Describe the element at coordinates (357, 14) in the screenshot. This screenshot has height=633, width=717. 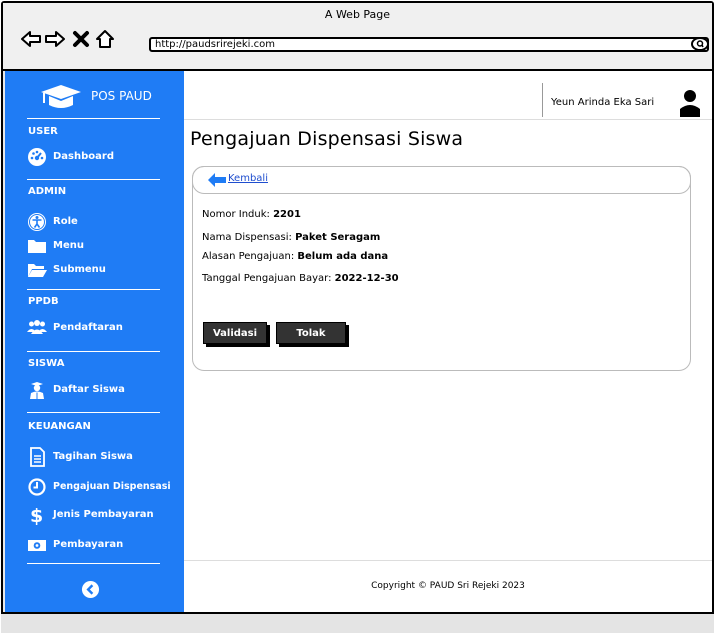
I see `window-title: A Web Page` at that location.